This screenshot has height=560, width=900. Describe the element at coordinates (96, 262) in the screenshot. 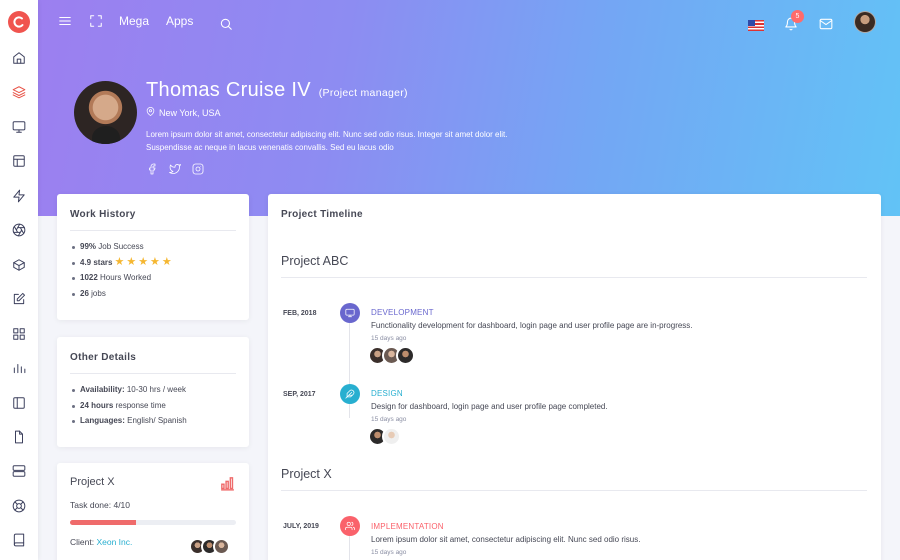

I see `rating-value: 4.9 stars` at that location.